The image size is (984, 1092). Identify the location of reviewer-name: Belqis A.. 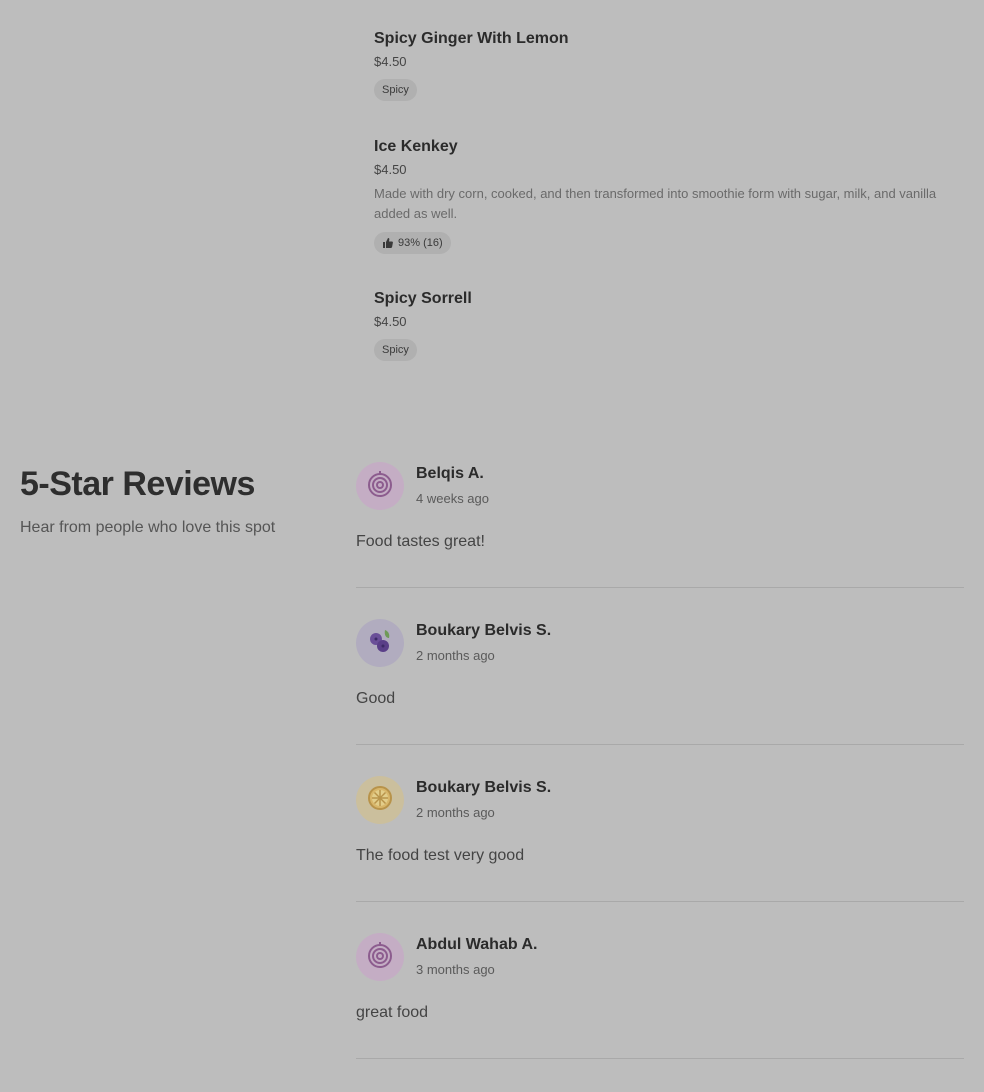
(450, 473).